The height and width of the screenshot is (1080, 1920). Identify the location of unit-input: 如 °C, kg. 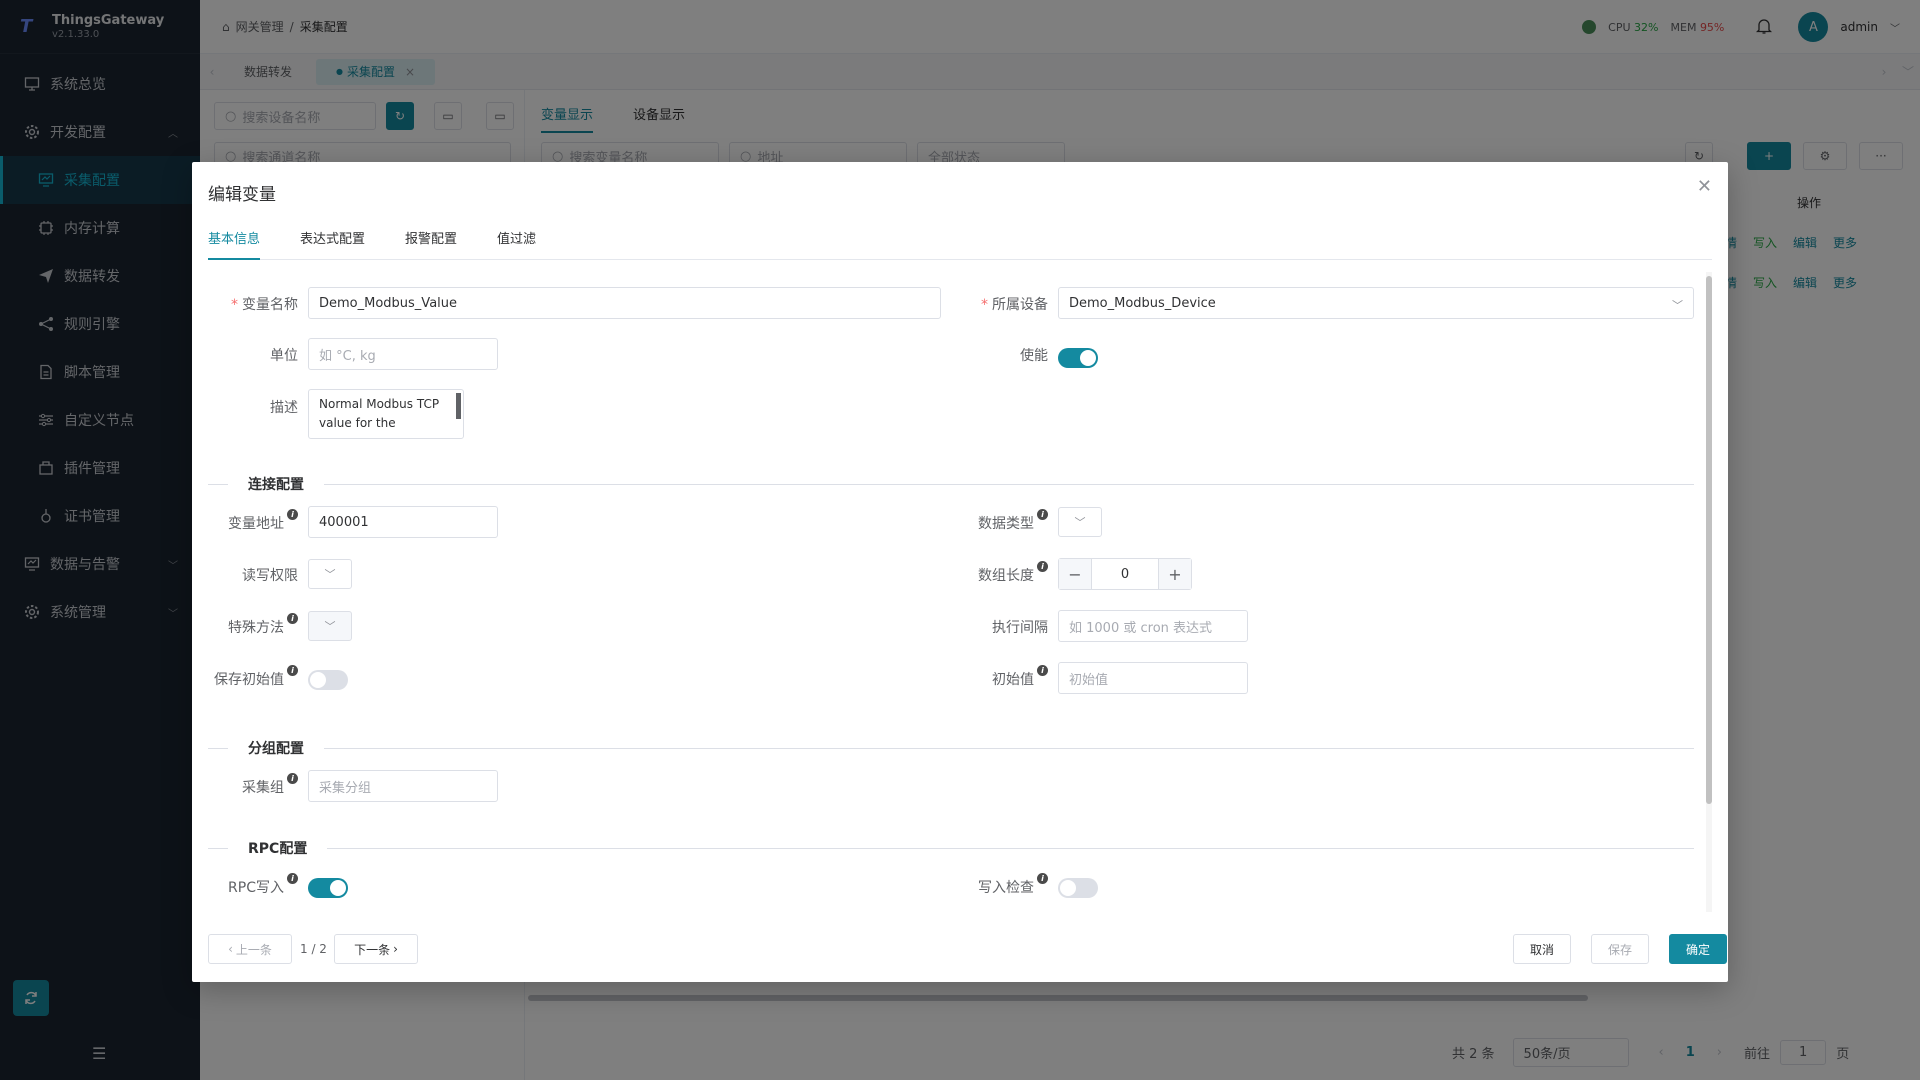
(403, 354).